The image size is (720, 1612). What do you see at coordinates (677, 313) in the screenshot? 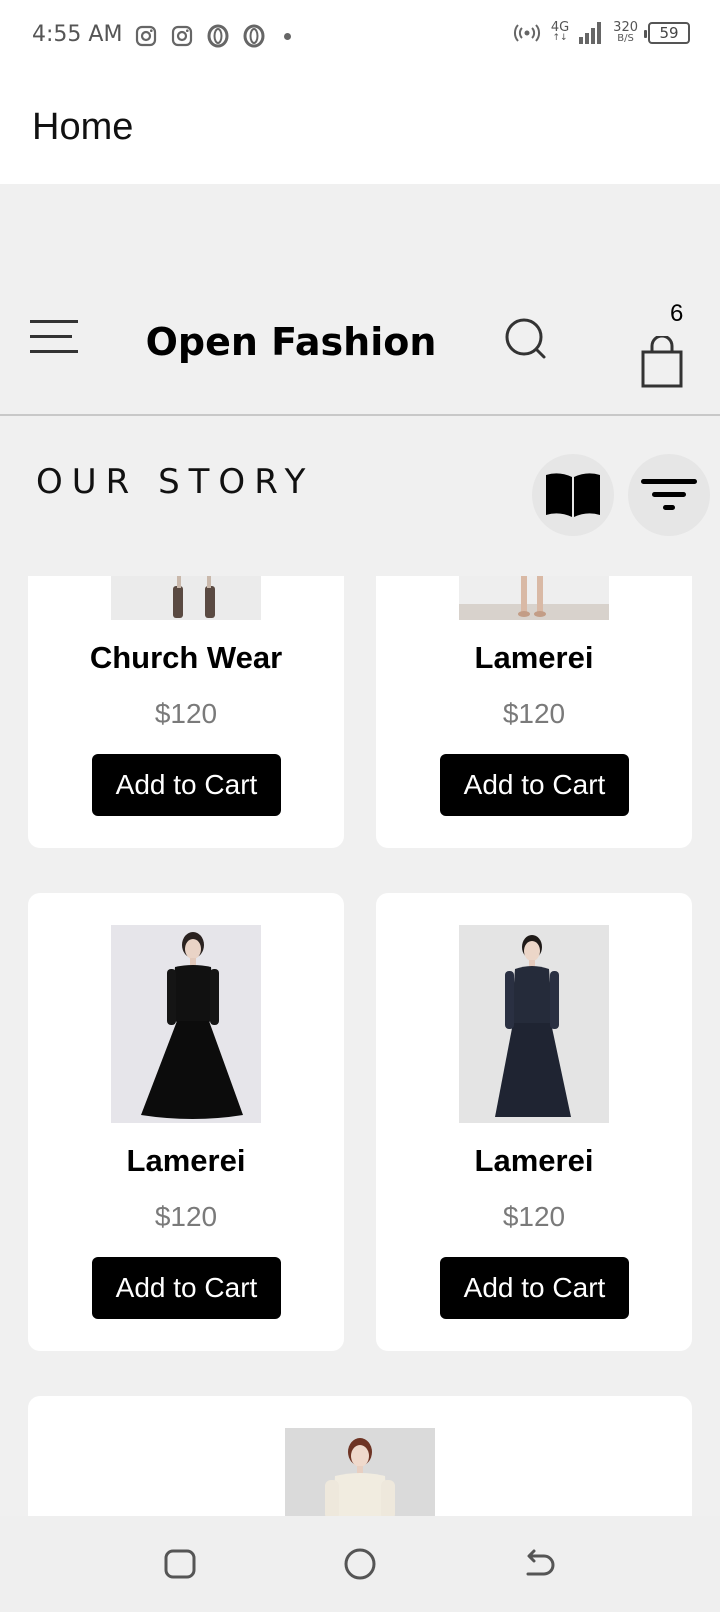
I see `cart-count-badge: 6` at bounding box center [677, 313].